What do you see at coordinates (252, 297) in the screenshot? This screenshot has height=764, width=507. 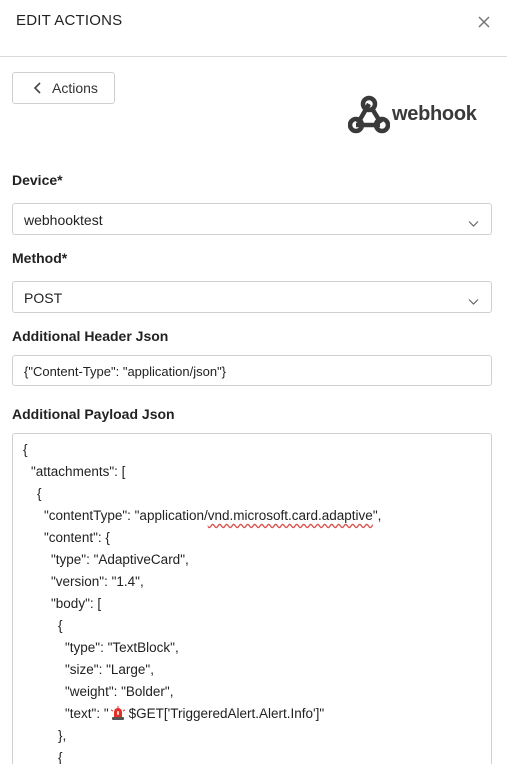 I see `method-select: POST` at bounding box center [252, 297].